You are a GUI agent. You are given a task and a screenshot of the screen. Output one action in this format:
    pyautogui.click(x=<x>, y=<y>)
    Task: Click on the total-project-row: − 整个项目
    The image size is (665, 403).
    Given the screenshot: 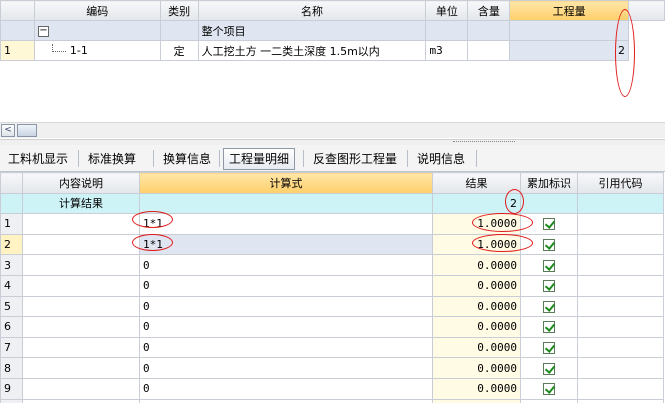 What is the action you would take?
    pyautogui.click(x=332, y=30)
    